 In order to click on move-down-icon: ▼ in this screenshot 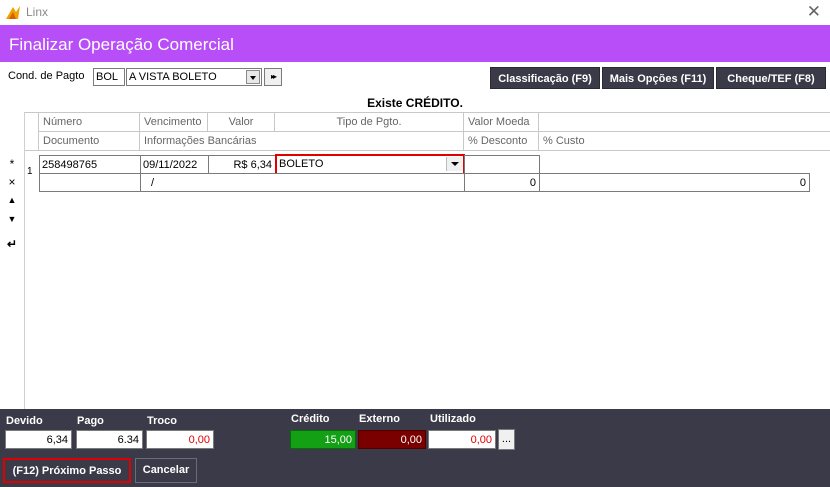, I will do `click(12, 219)`.